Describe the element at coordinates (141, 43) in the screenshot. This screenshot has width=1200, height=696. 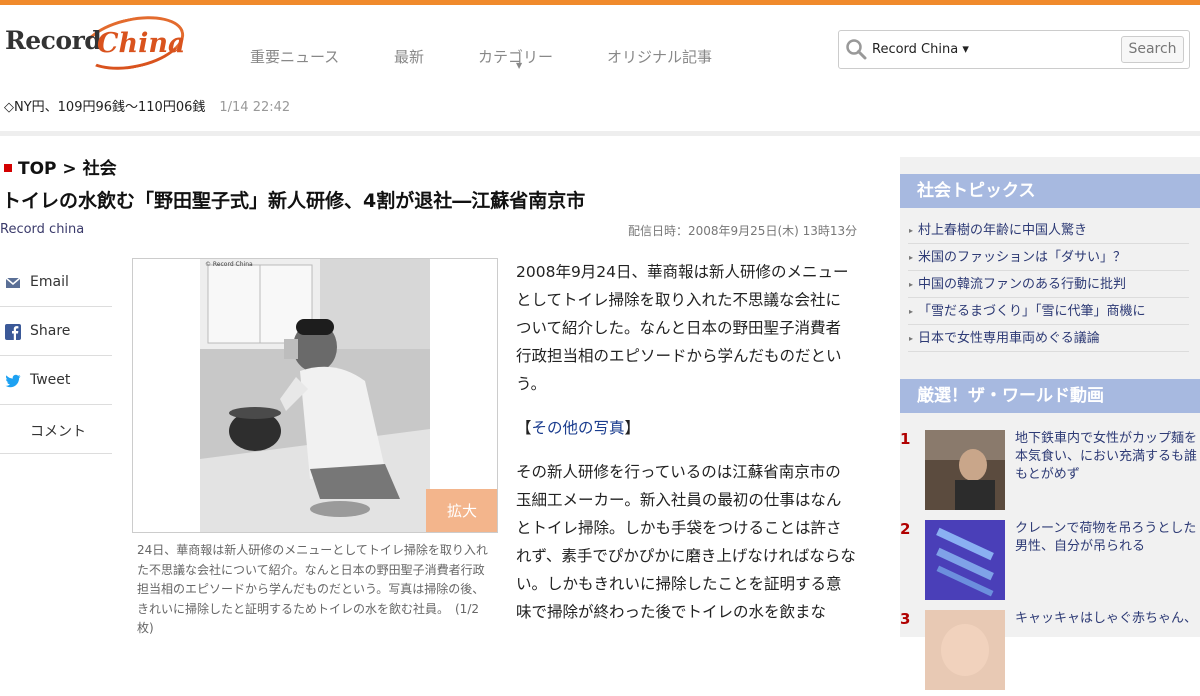
I see `logo-china-text: China` at that location.